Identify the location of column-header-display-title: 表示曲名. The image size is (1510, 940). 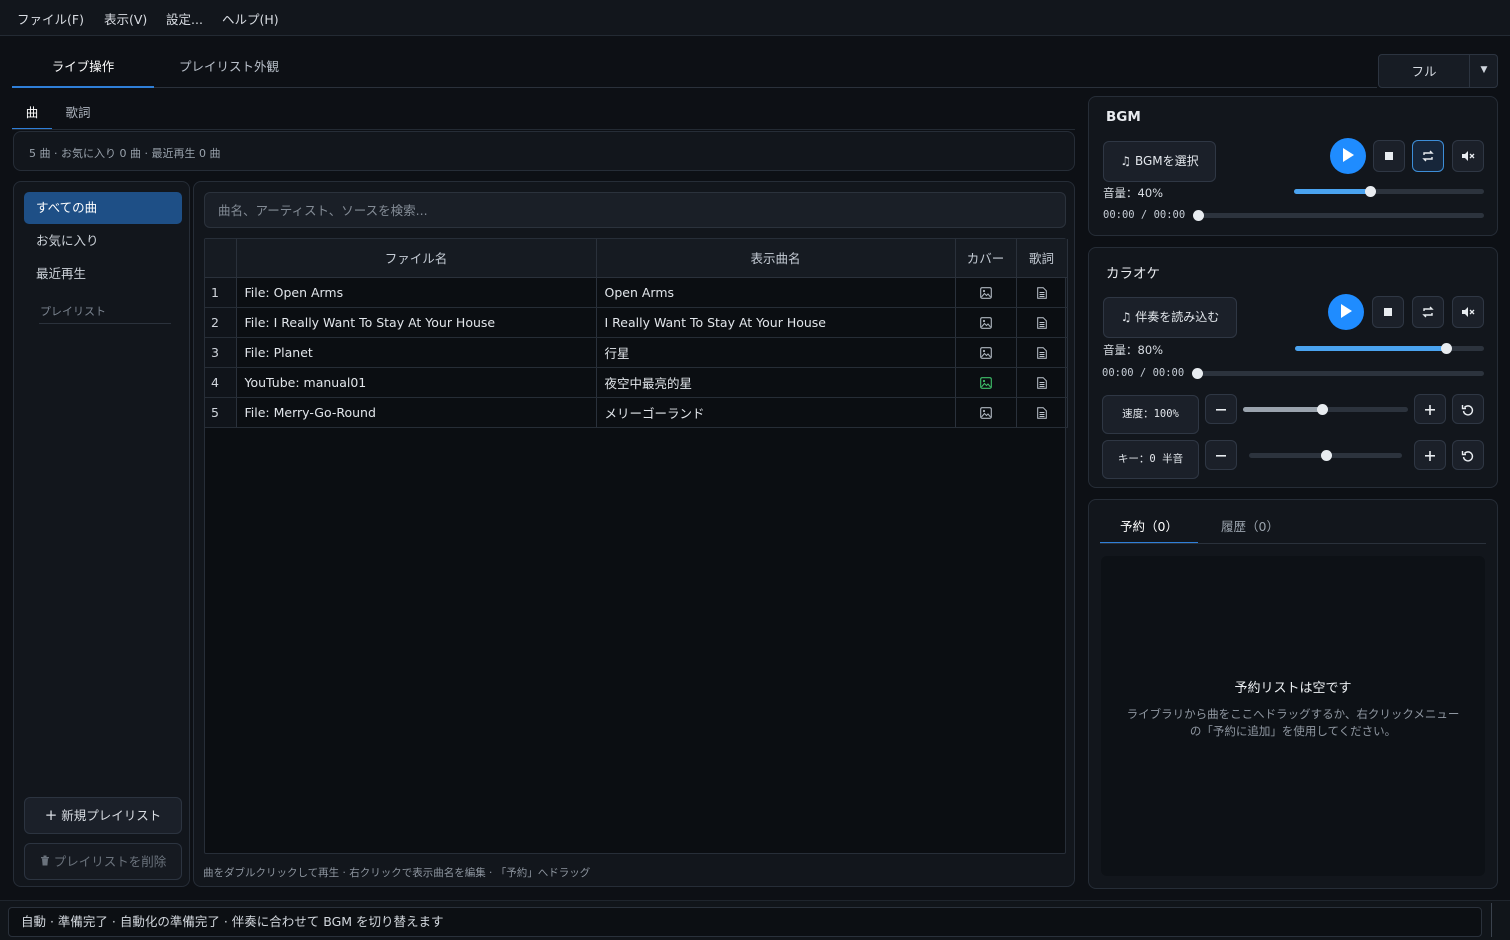
(776, 258).